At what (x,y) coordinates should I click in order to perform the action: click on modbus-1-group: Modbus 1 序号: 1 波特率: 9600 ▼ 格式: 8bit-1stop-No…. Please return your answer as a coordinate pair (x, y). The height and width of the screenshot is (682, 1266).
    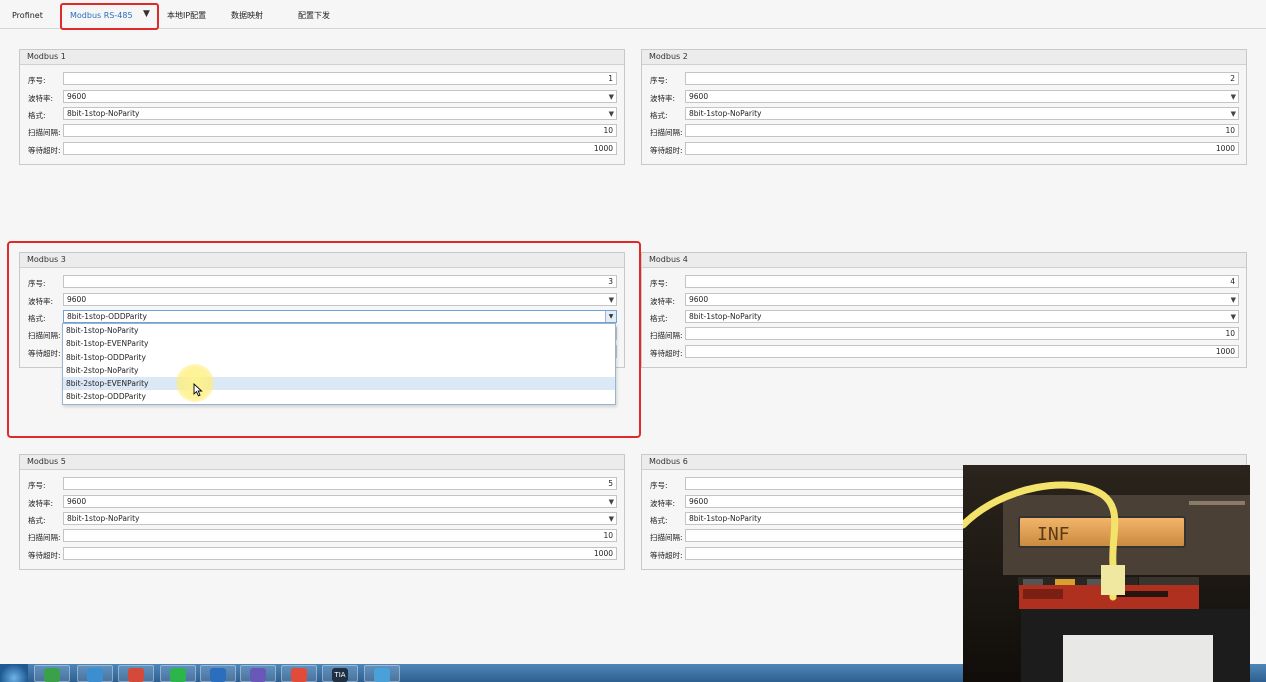
    Looking at the image, I should click on (322, 107).